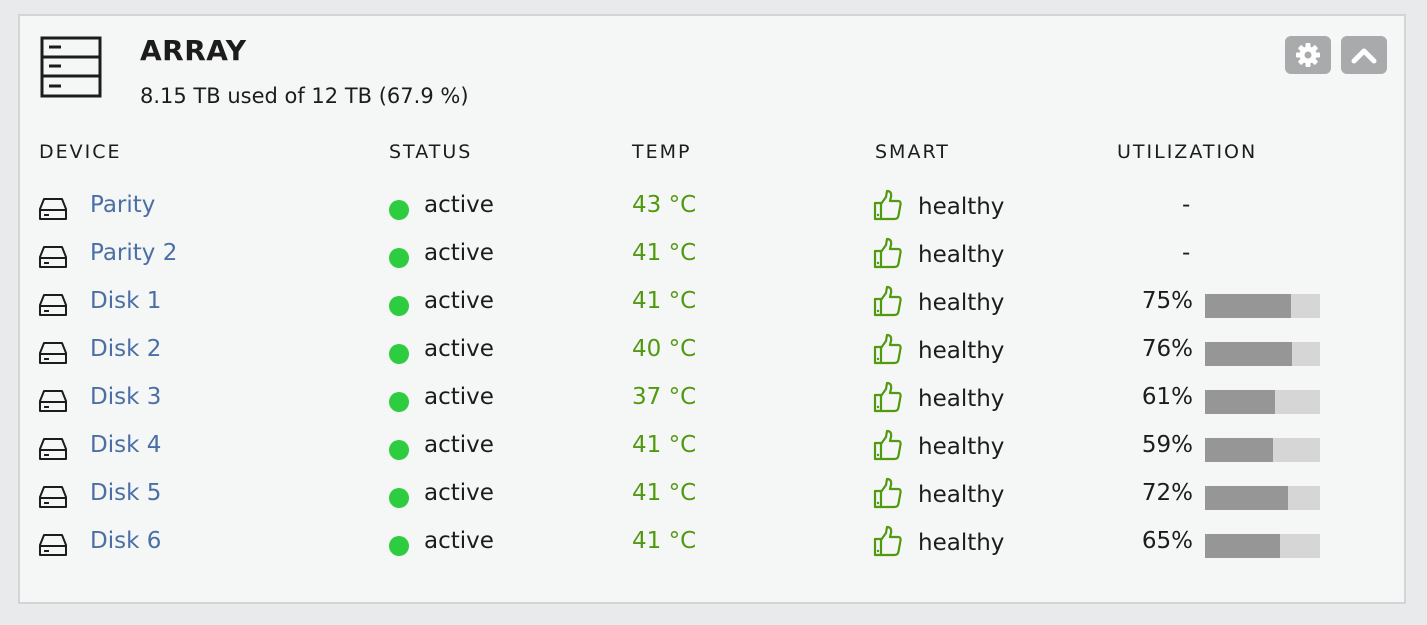 The image size is (1427, 625). What do you see at coordinates (713, 551) in the screenshot?
I see `device-row: Disk 6 active 41 °C healthy 65%` at bounding box center [713, 551].